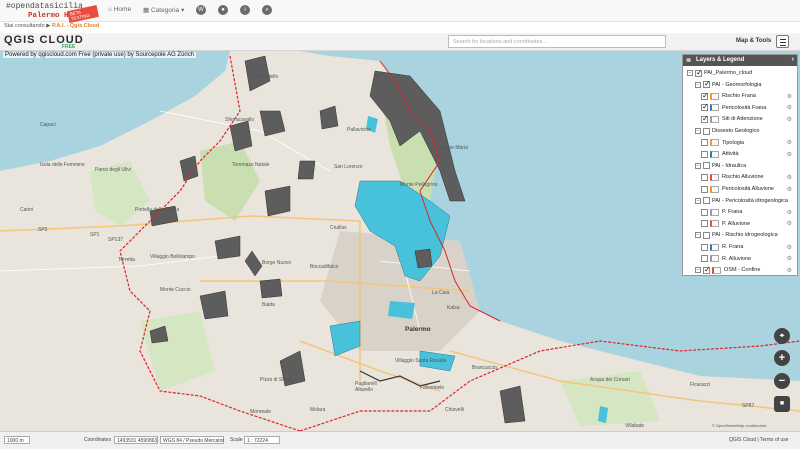 Image resolution: width=800 pixels, height=449 pixels. I want to click on legend-layer-row: R. Frana ⚙, so click(748, 247).